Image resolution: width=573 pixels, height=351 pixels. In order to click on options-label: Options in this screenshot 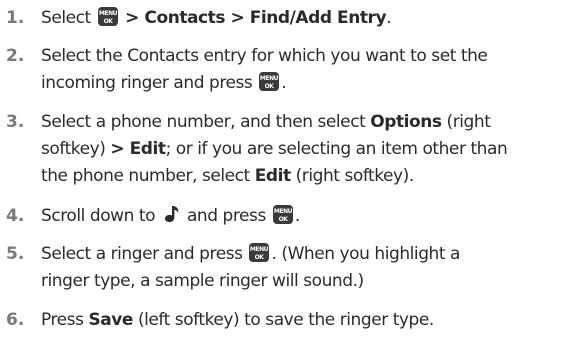, I will do `click(406, 122)`.